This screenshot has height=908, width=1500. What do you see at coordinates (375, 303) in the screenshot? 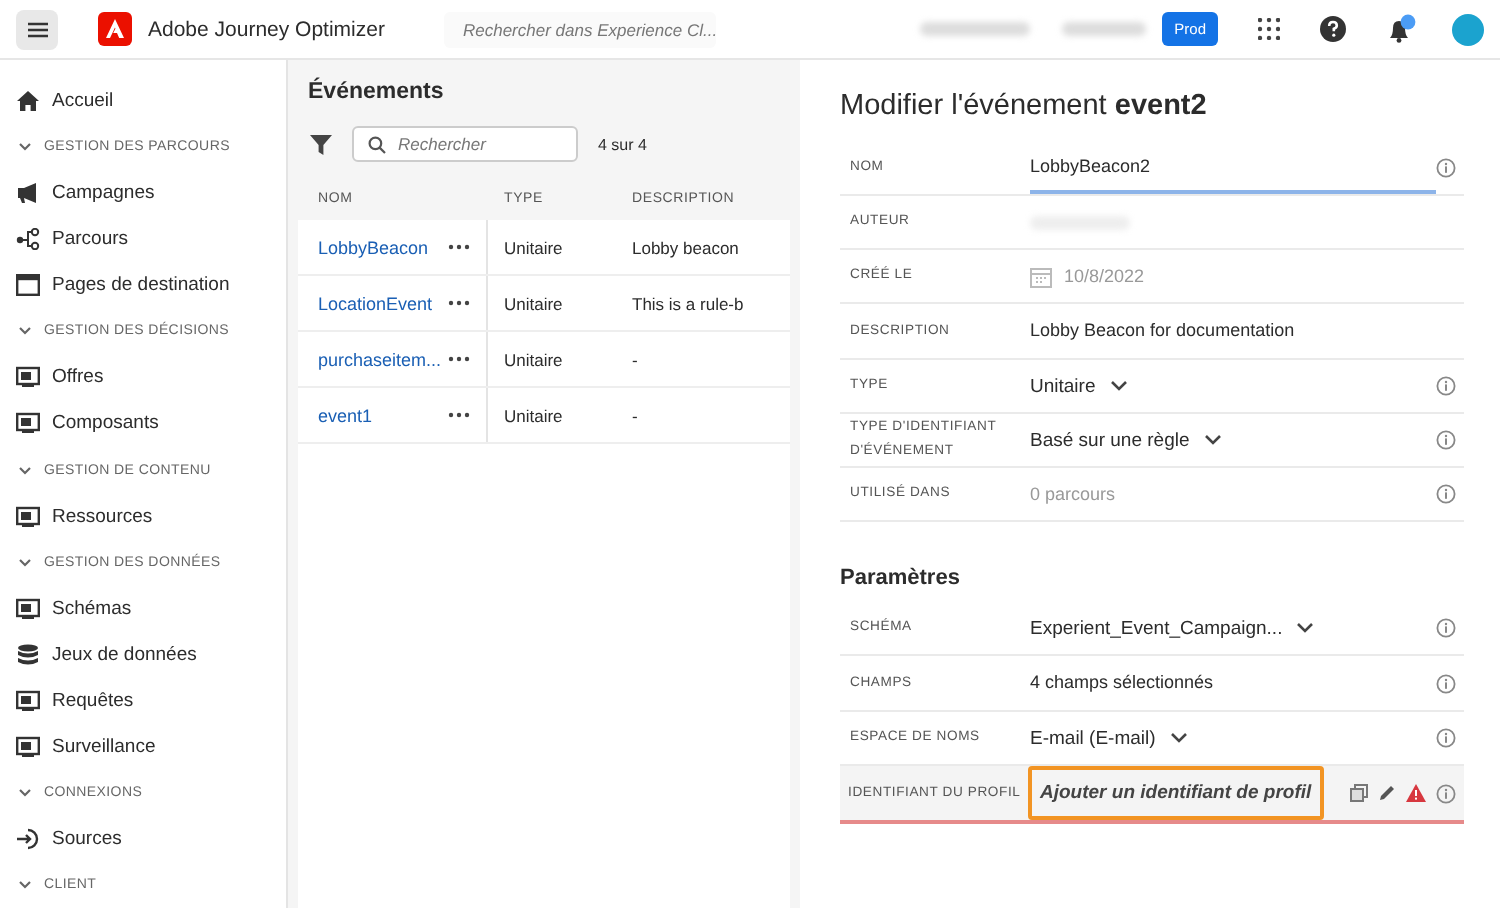
I see `event-name-link: LocationEvent` at bounding box center [375, 303].